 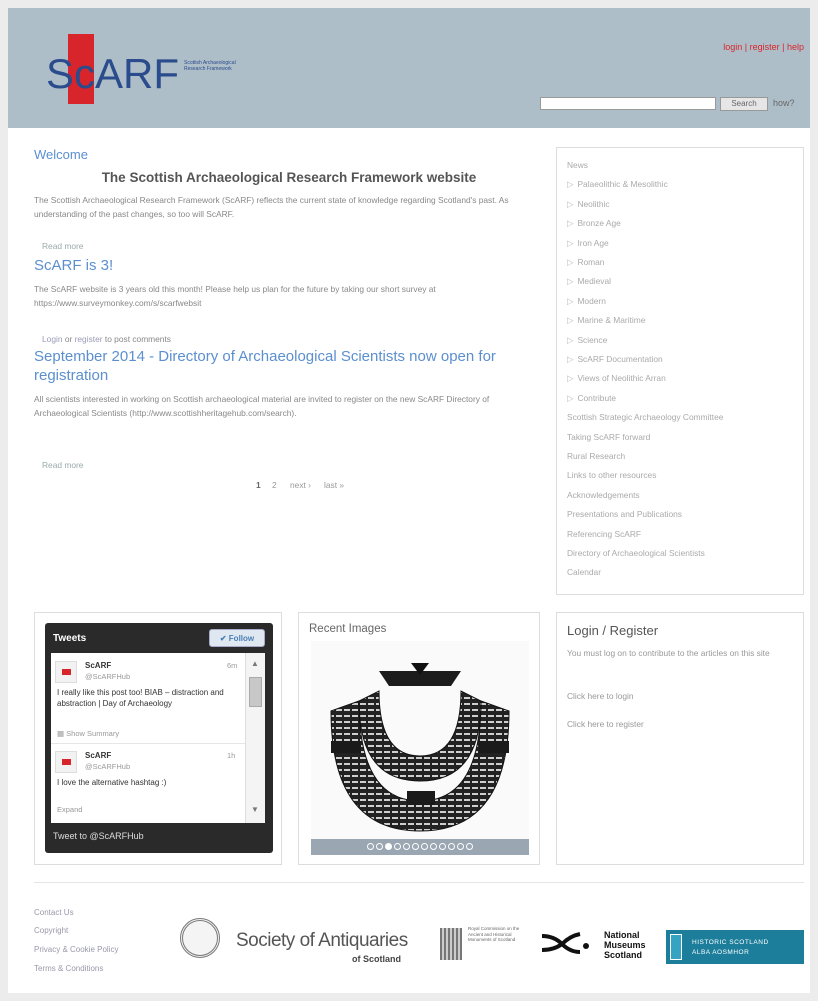 I want to click on comment-login-link: Login, so click(x=52, y=339).